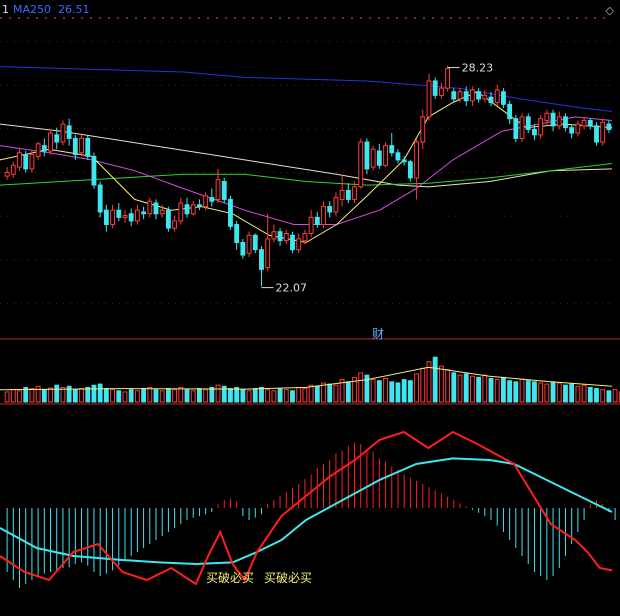 This screenshot has width=620, height=616. What do you see at coordinates (610, 10) in the screenshot?
I see `diamond-icon: ◇` at bounding box center [610, 10].